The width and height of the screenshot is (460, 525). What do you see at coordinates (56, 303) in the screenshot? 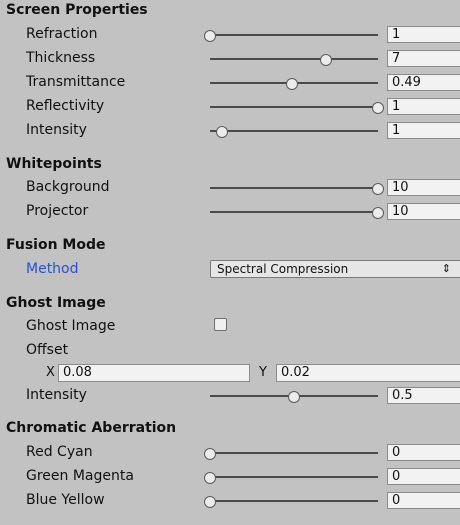
I see `section-header-ghost-image: Ghost Image` at bounding box center [56, 303].